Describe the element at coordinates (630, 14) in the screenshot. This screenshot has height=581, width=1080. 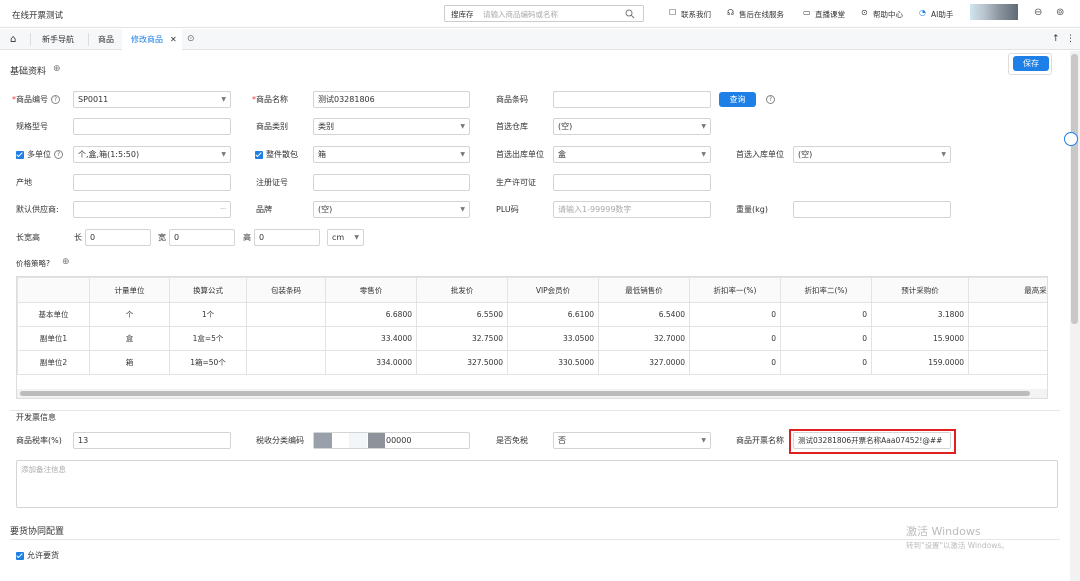
I see `search-icon` at that location.